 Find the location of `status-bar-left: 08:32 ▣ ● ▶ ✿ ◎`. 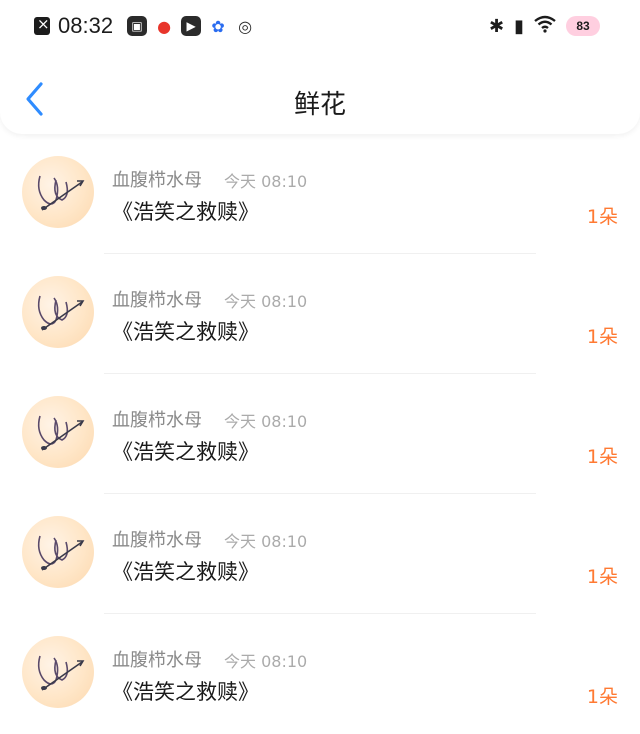

status-bar-left: 08:32 ▣ ● ▶ ✿ ◎ is located at coordinates (148, 26).